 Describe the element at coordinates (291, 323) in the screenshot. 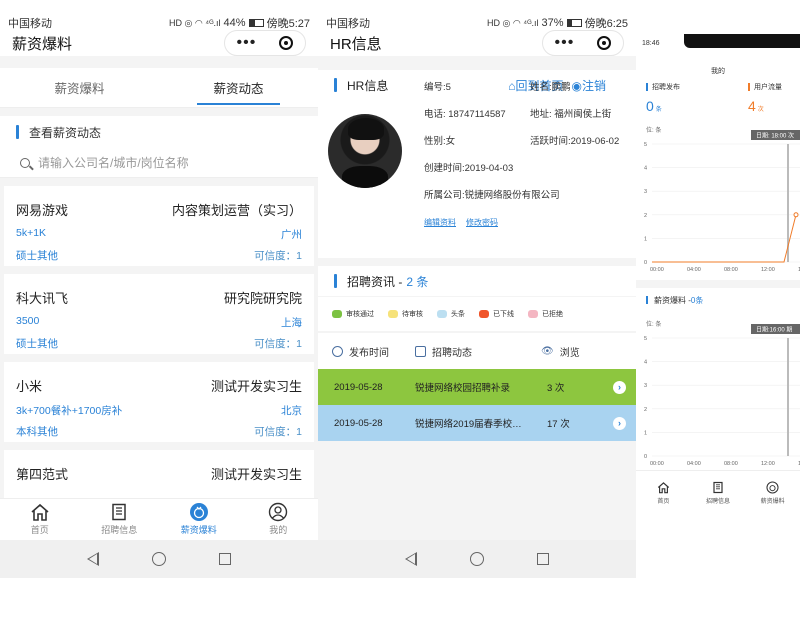

I see `city-name: 上海` at that location.